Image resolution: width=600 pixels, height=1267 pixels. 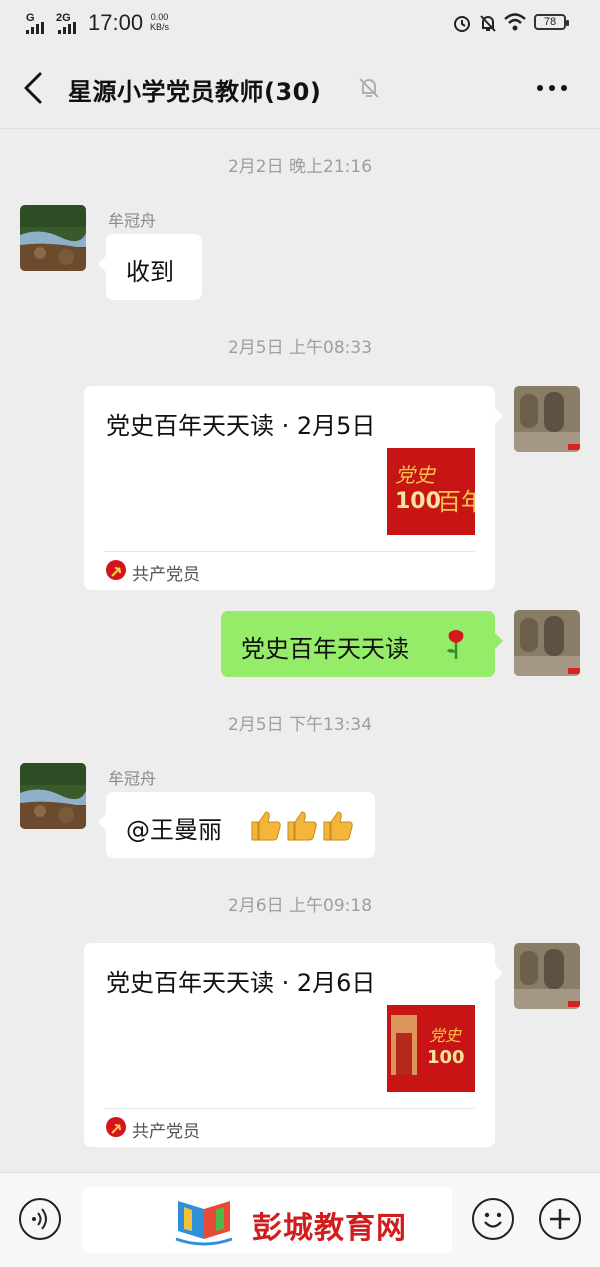 What do you see at coordinates (241, 983) in the screenshot?
I see `card-title: 党史百年天天读 · 2月6日` at bounding box center [241, 983].